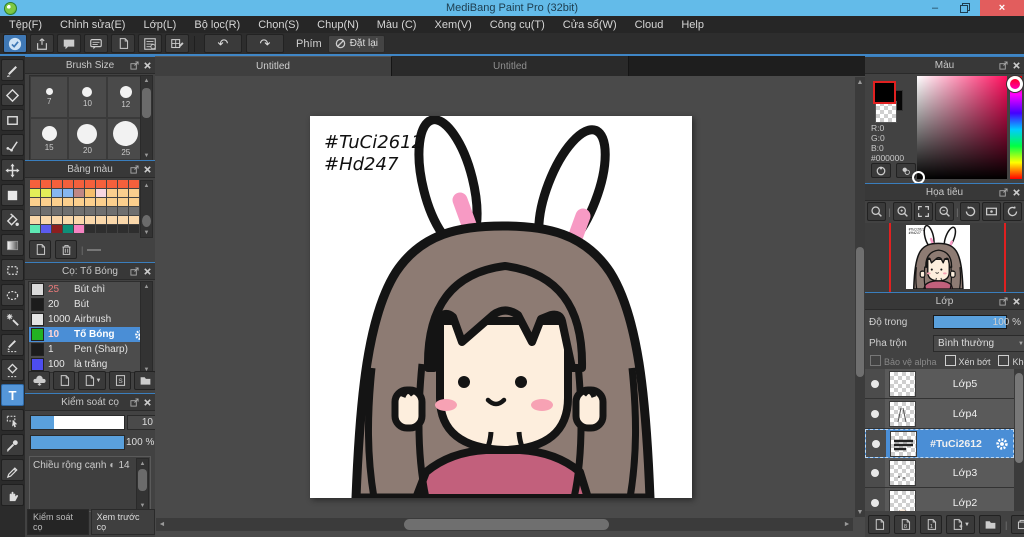 Image resolution: width=1024 pixels, height=537 pixels. Describe the element at coordinates (902, 211) in the screenshot. I see `zoom-in-button` at that location.